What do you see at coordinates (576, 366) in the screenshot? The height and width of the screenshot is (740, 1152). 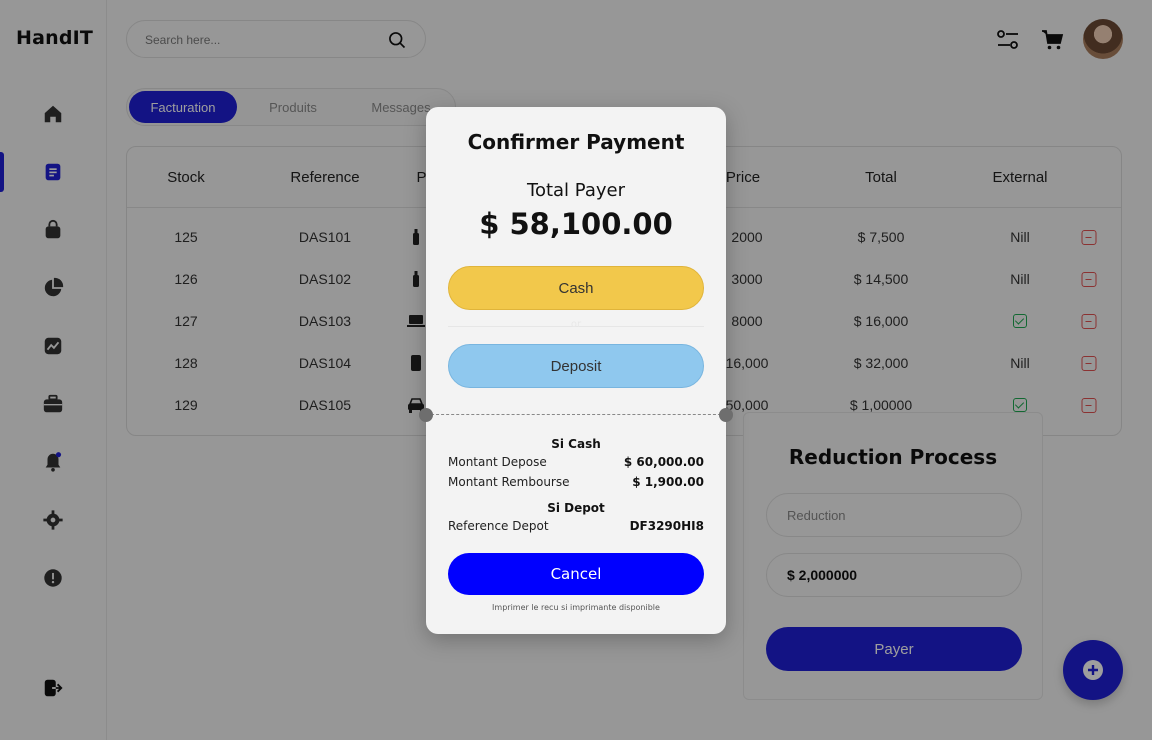 I see `deposit-button: Deposit` at bounding box center [576, 366].